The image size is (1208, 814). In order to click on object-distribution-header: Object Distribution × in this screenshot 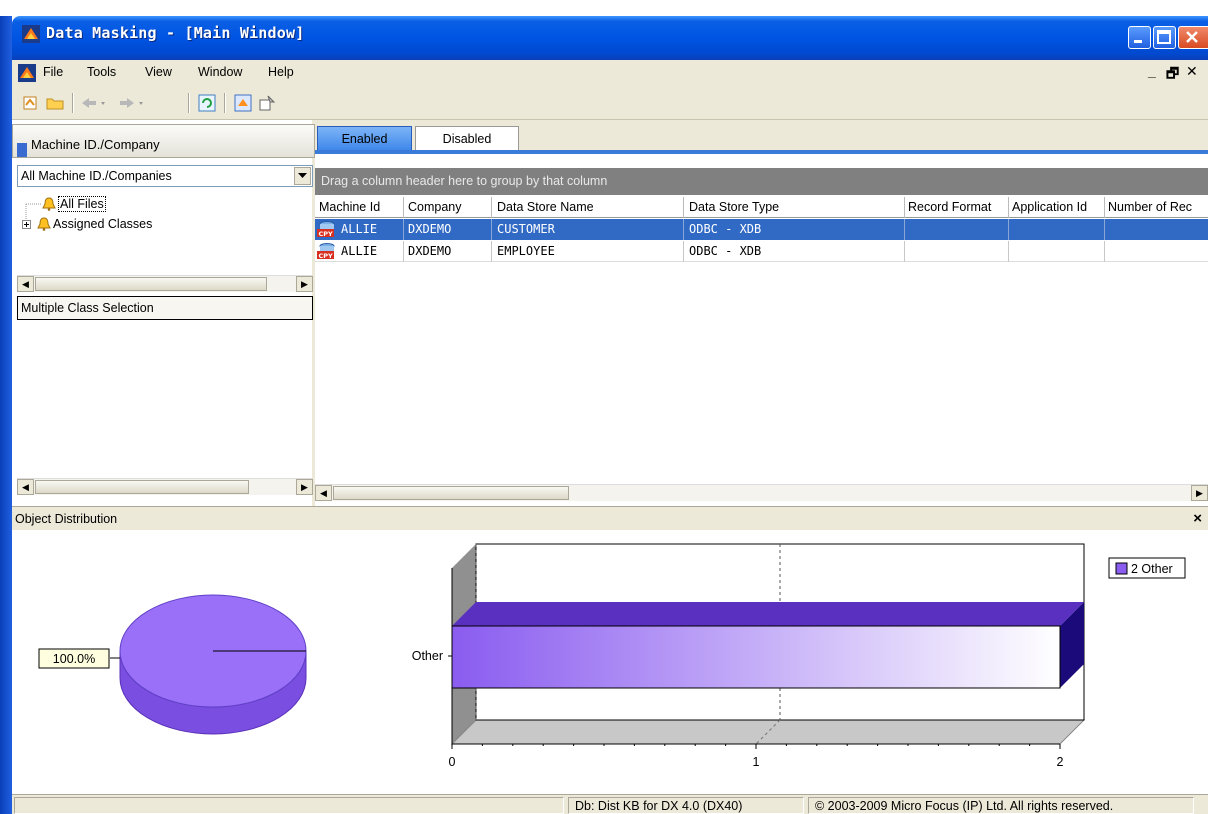, I will do `click(610, 518)`.